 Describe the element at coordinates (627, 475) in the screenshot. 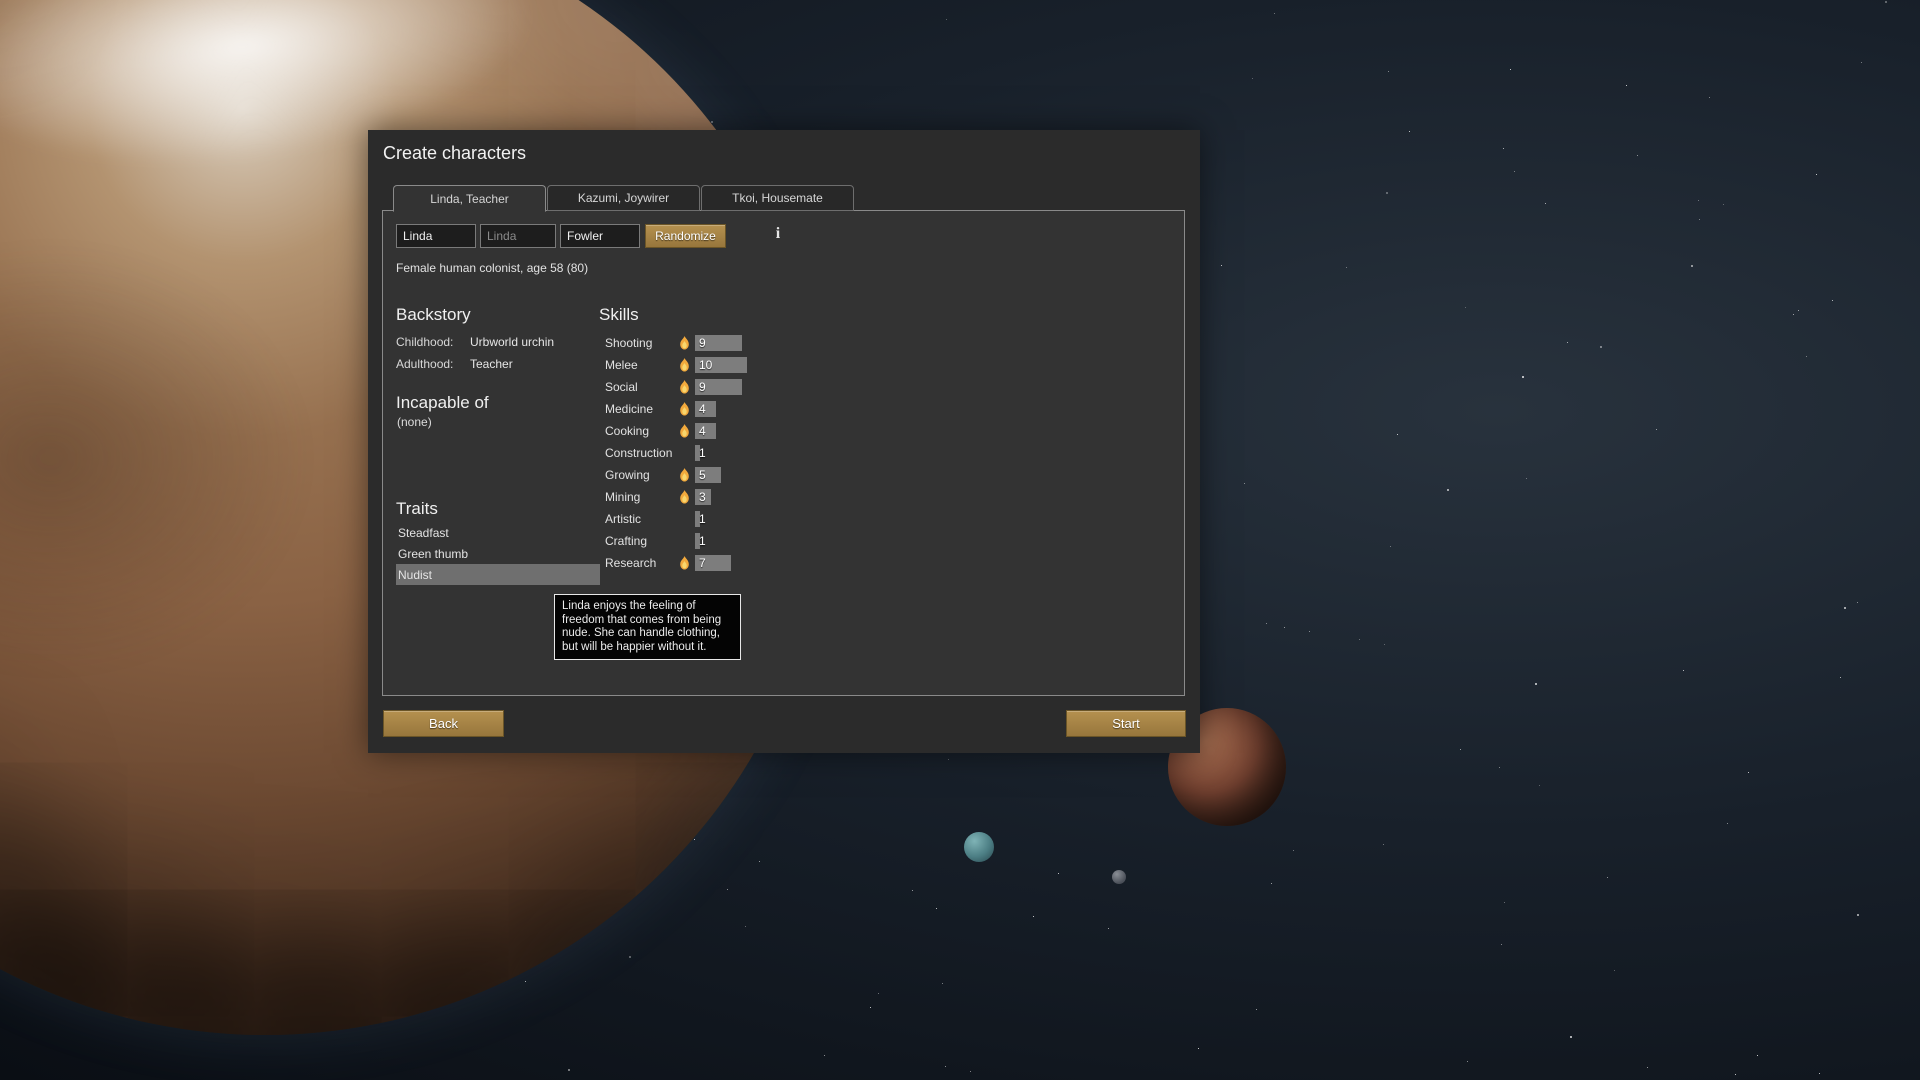

I see `skill-name: Growing` at that location.